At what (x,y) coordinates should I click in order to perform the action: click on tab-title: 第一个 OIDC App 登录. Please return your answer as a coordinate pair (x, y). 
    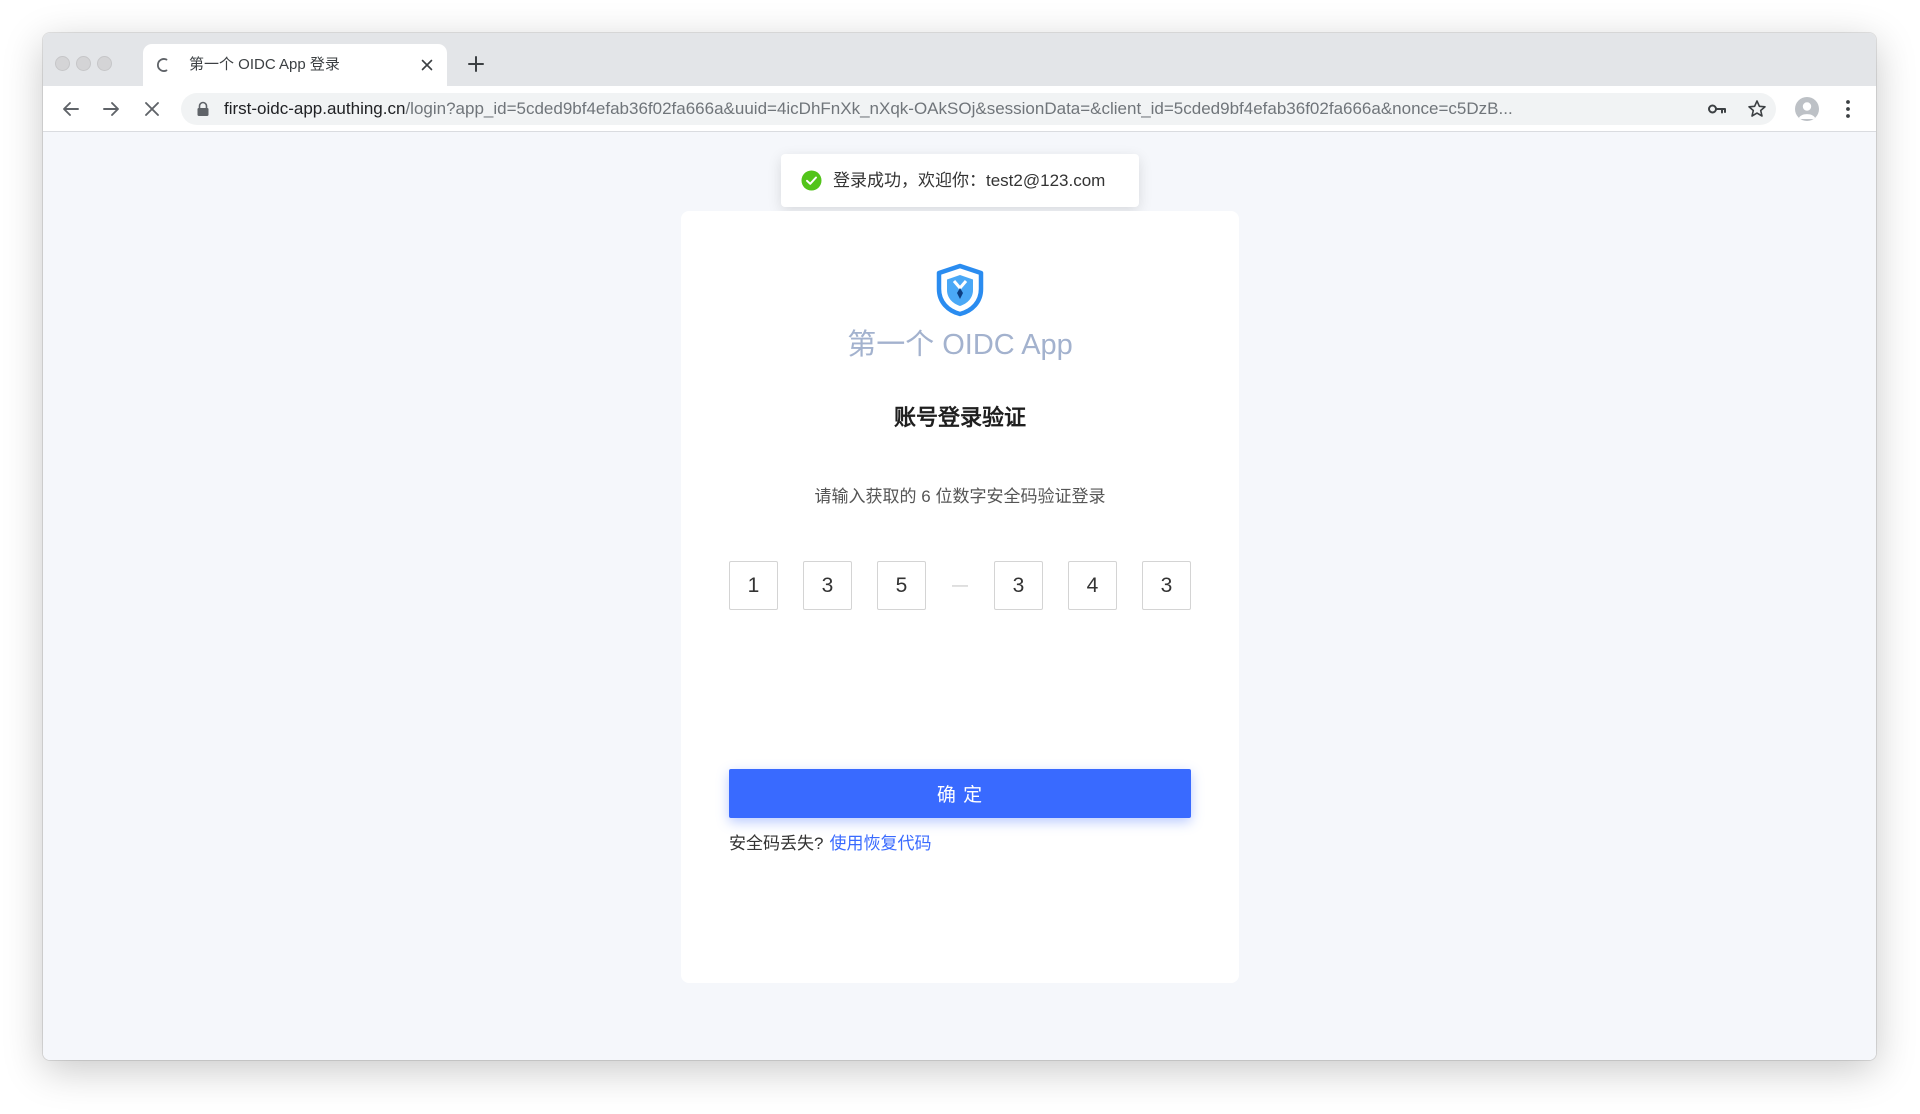
    Looking at the image, I should click on (264, 64).